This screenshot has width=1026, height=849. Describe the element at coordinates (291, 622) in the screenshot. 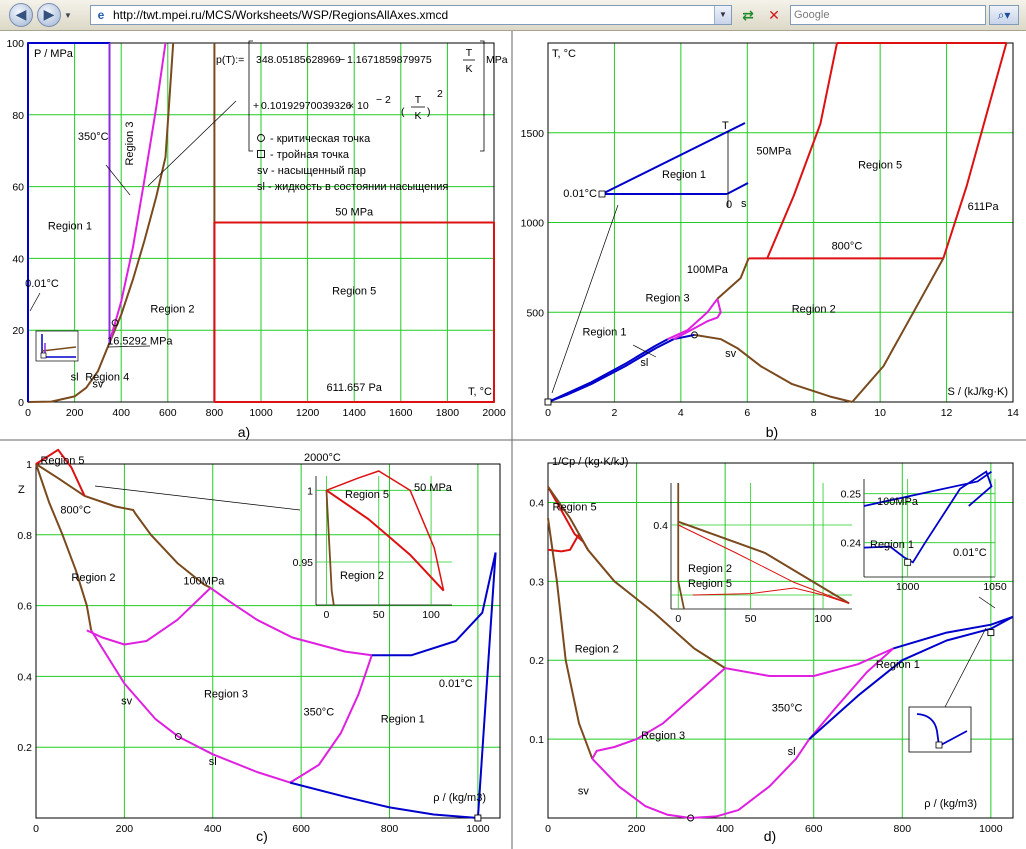

I see `series-p100-mag` at that location.